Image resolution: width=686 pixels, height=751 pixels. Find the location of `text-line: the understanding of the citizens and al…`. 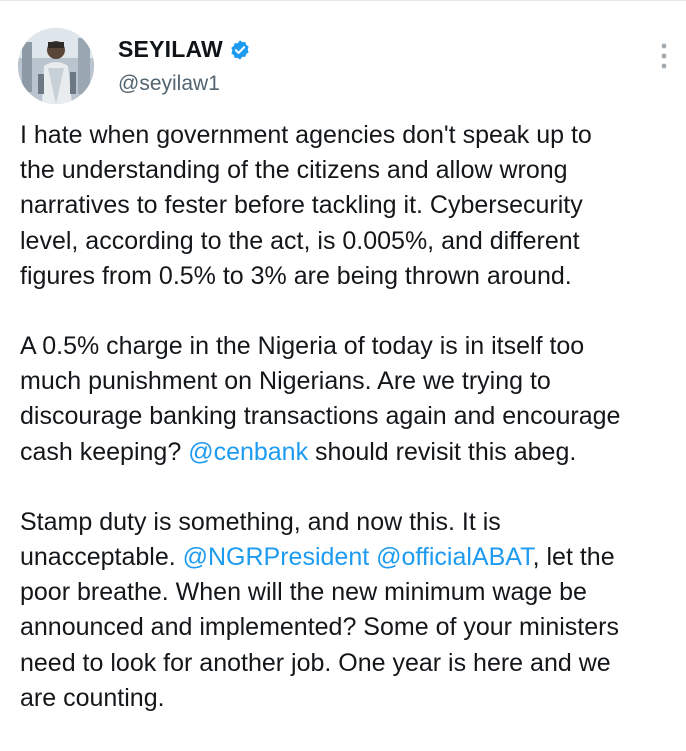

text-line: the understanding of the citizens and al… is located at coordinates (294, 170).